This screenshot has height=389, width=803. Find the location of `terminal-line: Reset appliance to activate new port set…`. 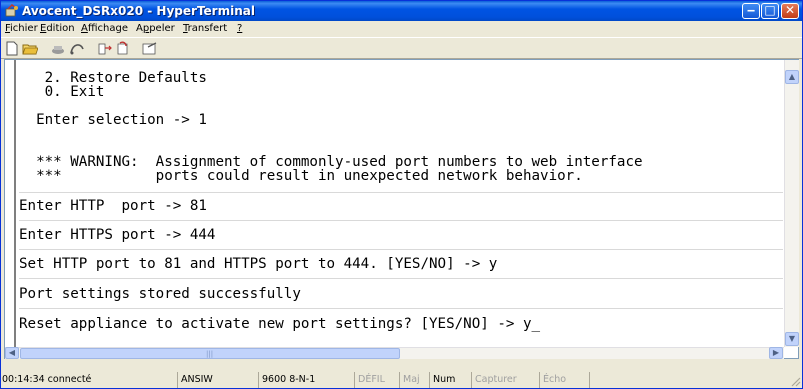

terminal-line: Reset appliance to activate new port set… is located at coordinates (280, 324).